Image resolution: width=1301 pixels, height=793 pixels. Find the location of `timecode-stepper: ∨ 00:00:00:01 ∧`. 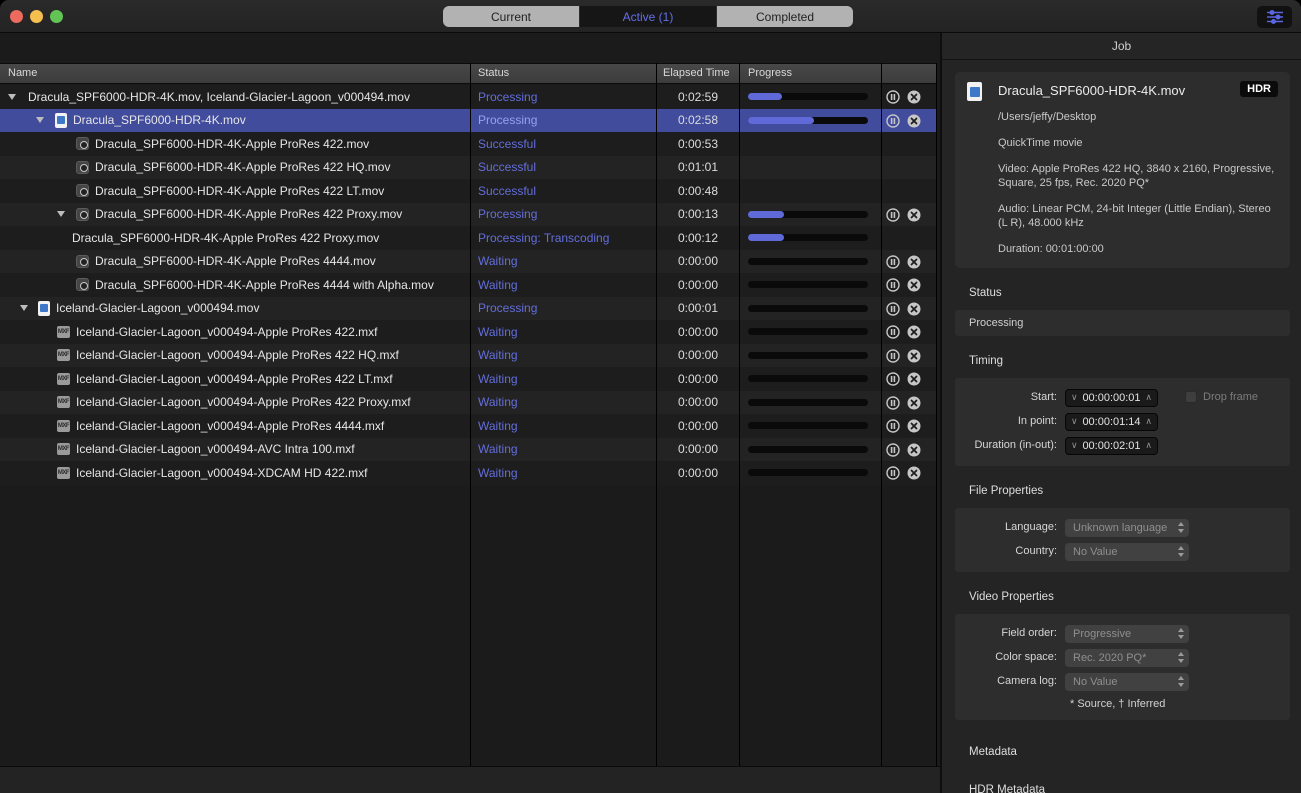

timecode-stepper: ∨ 00:00:00:01 ∧ is located at coordinates (1111, 397).